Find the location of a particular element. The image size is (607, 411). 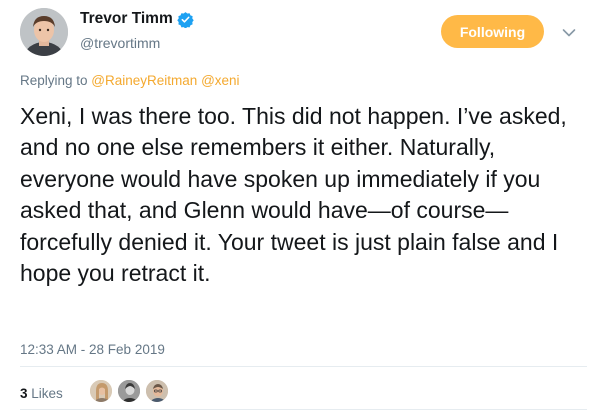

mention-link: @RaineyReitman is located at coordinates (144, 80).